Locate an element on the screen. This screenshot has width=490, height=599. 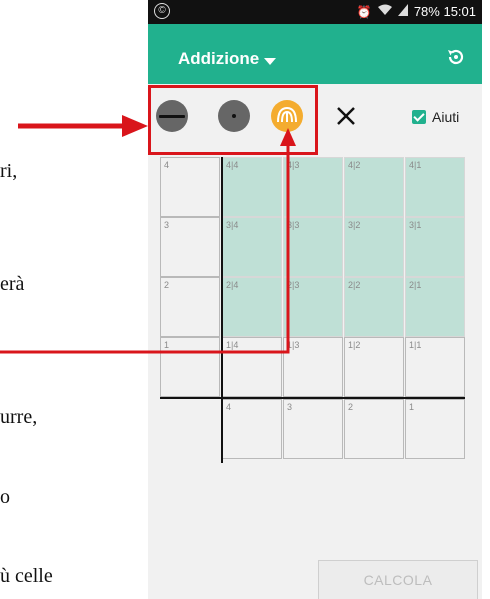
operation-title: Addizione is located at coordinates (218, 59).